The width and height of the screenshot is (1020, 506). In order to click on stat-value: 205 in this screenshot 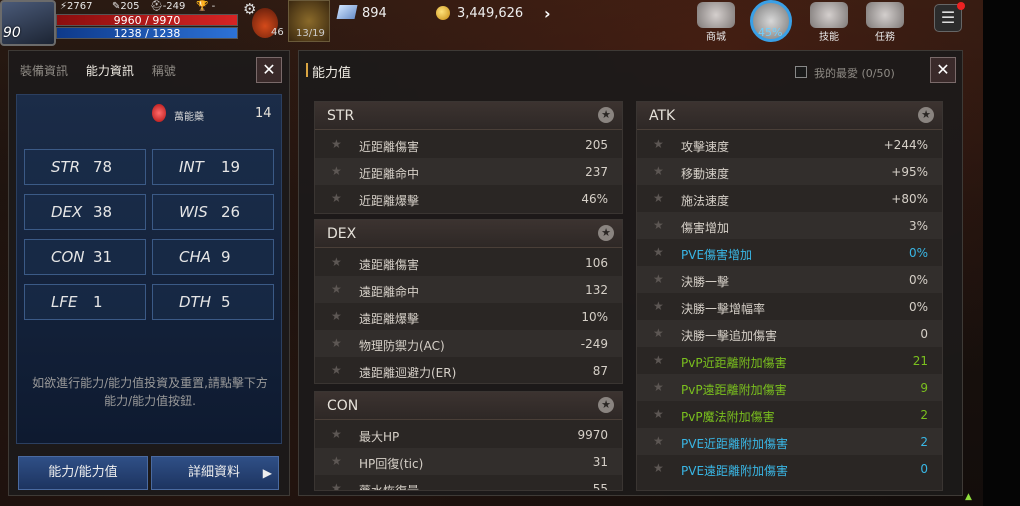, I will do `click(596, 145)`.